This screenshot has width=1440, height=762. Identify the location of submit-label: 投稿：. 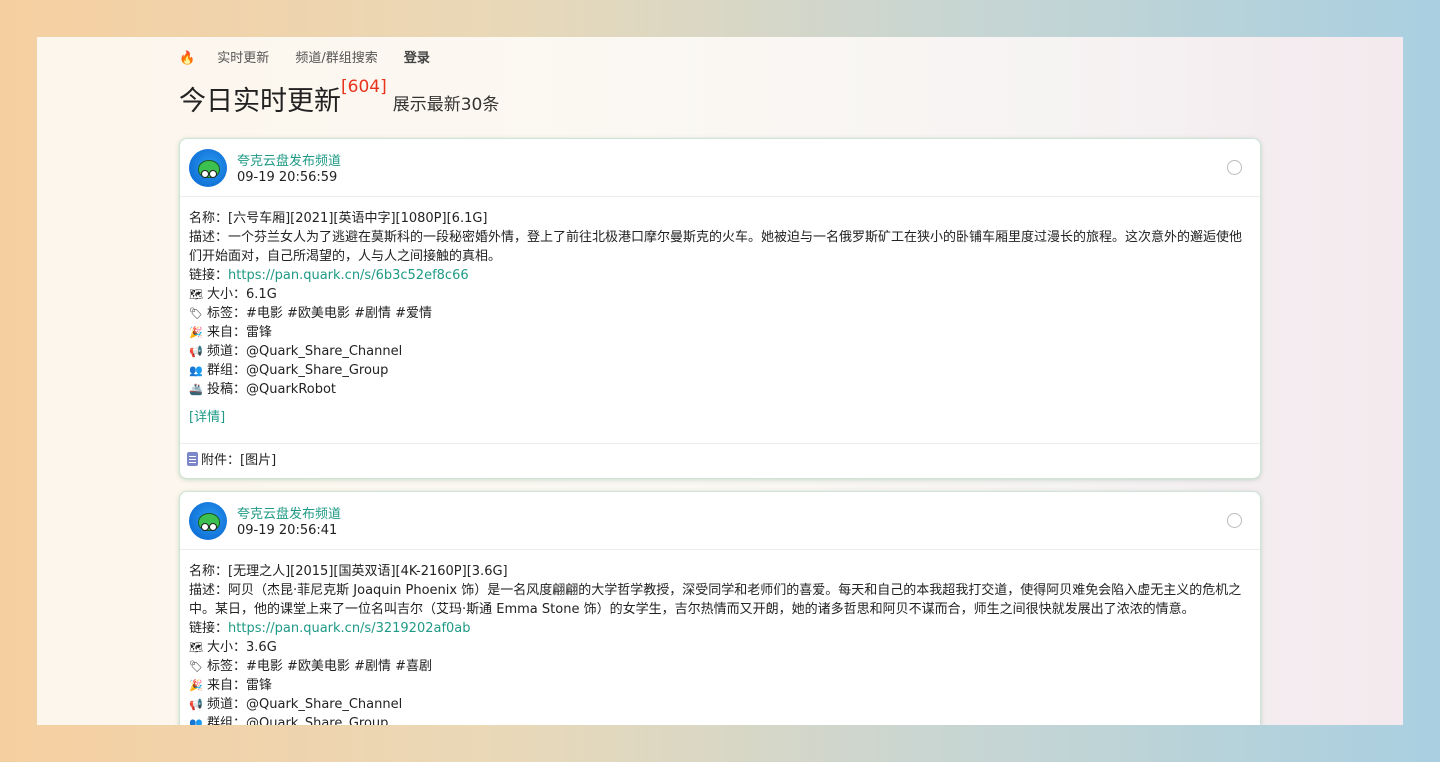
(227, 389).